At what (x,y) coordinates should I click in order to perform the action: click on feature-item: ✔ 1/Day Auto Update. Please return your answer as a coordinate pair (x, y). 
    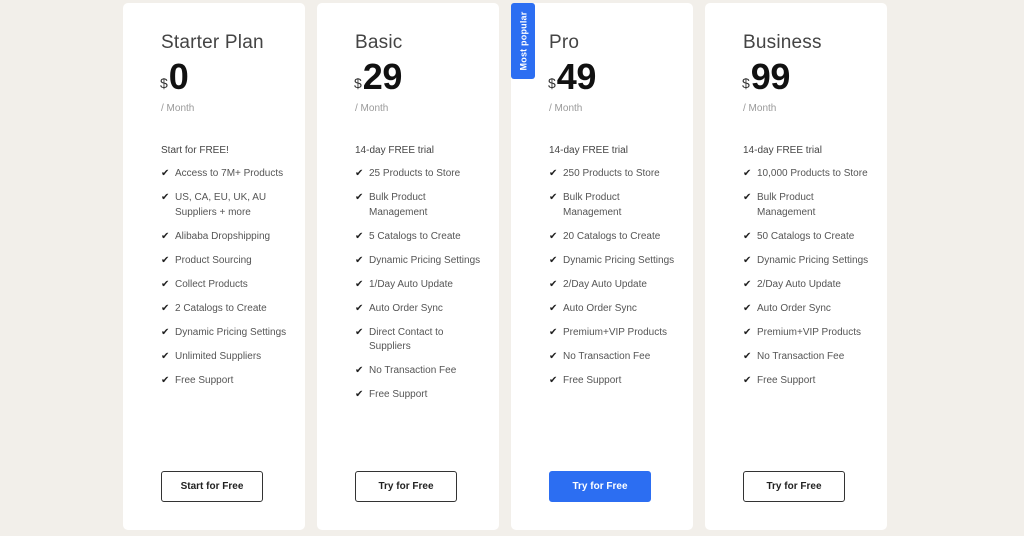
    Looking at the image, I should click on (420, 285).